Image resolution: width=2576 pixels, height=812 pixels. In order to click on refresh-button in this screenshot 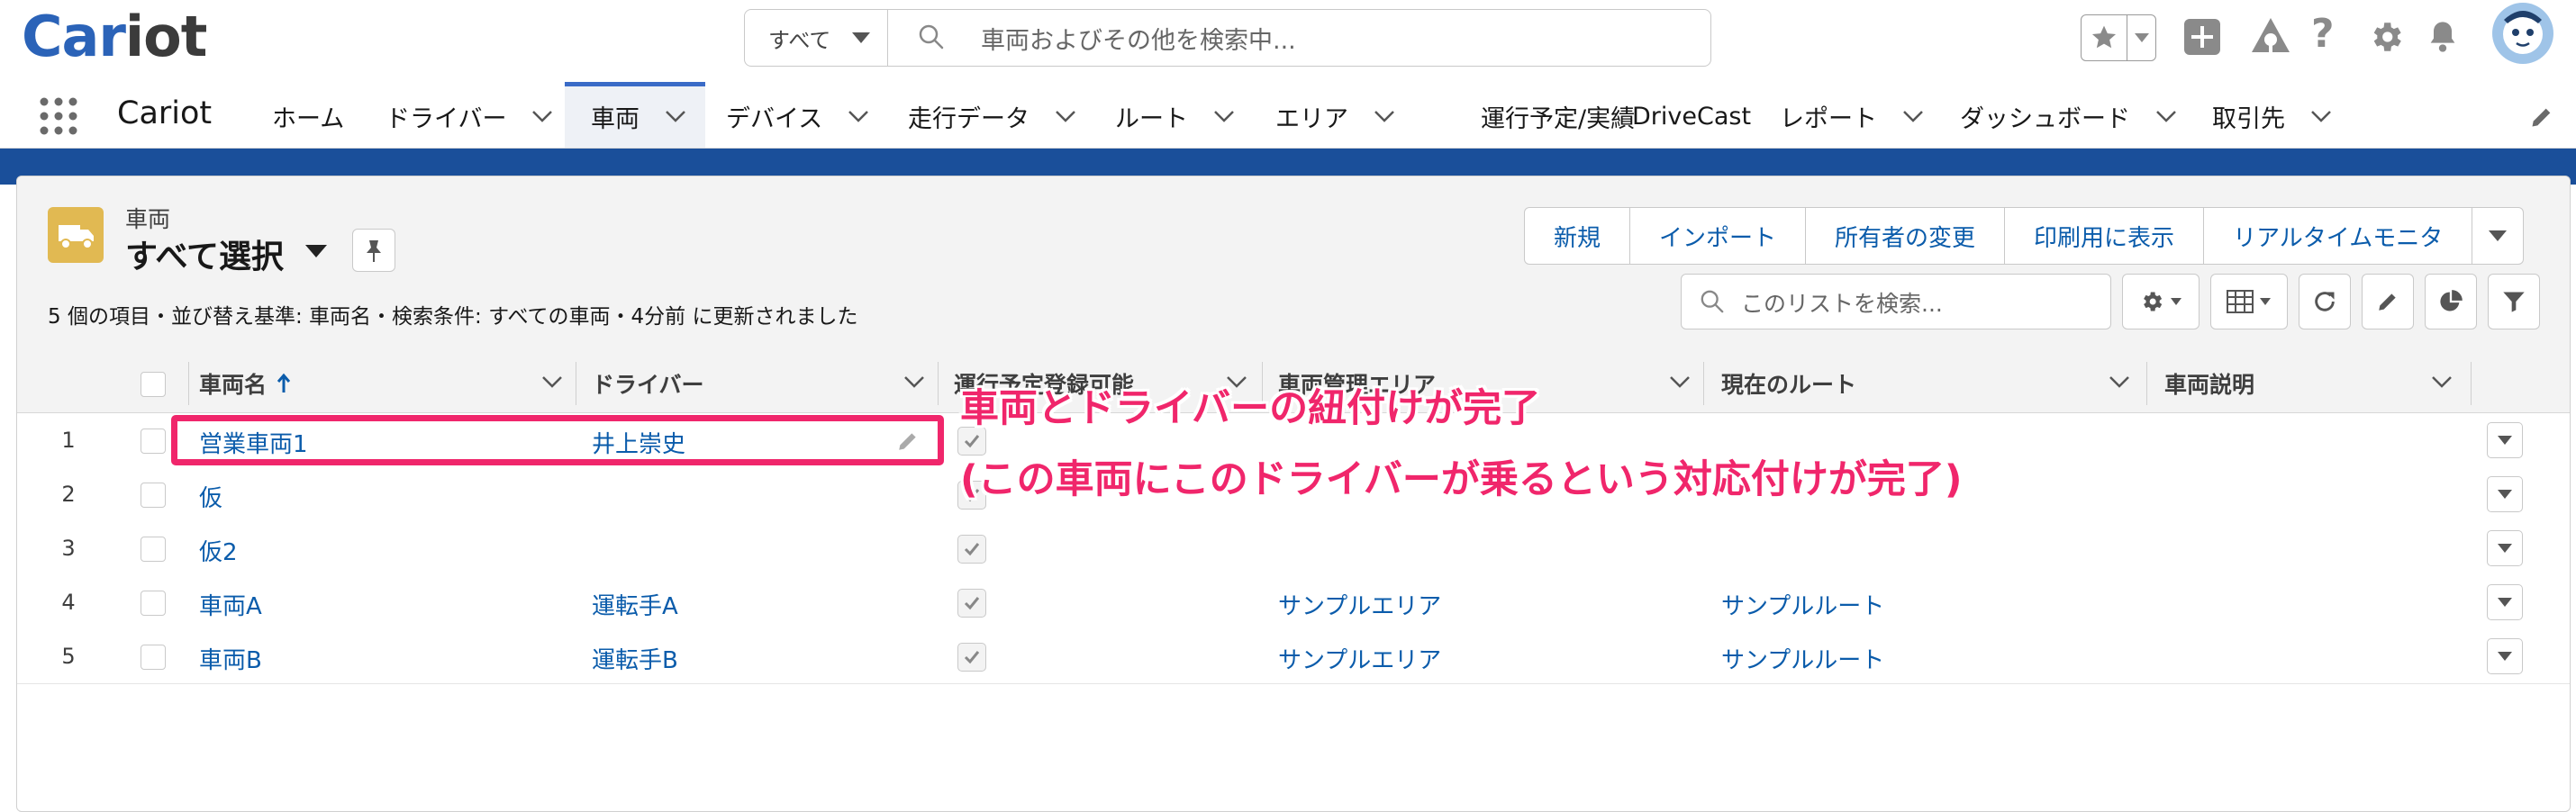, I will do `click(2325, 301)`.